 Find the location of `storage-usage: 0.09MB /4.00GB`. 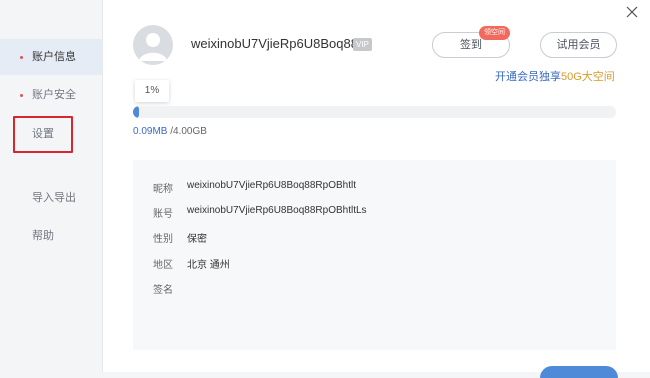

storage-usage: 0.09MB /4.00GB is located at coordinates (170, 131).